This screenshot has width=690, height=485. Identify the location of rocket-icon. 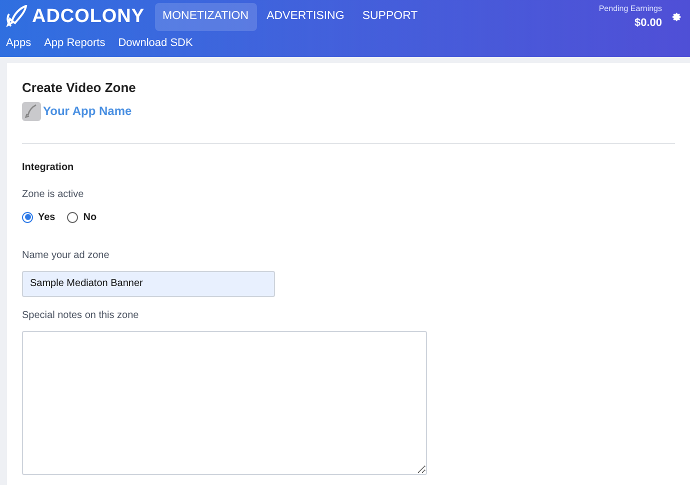
(17, 17).